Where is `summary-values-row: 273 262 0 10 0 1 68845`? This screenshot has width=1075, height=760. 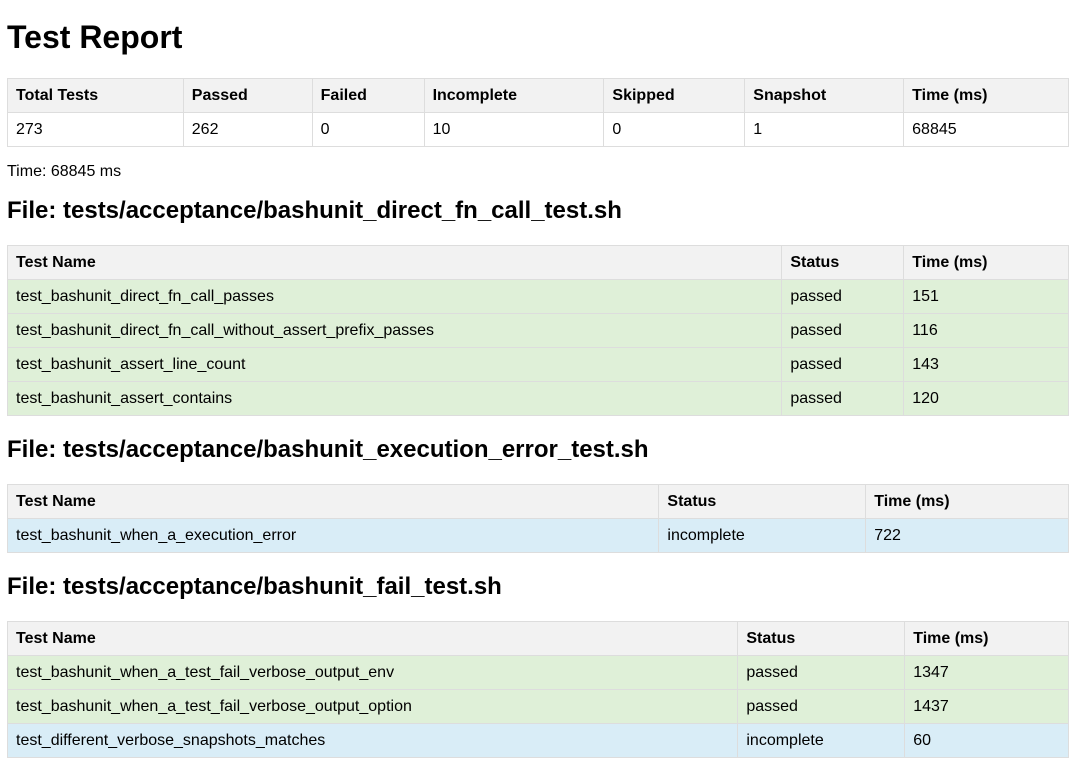 summary-values-row: 273 262 0 10 0 1 68845 is located at coordinates (538, 129).